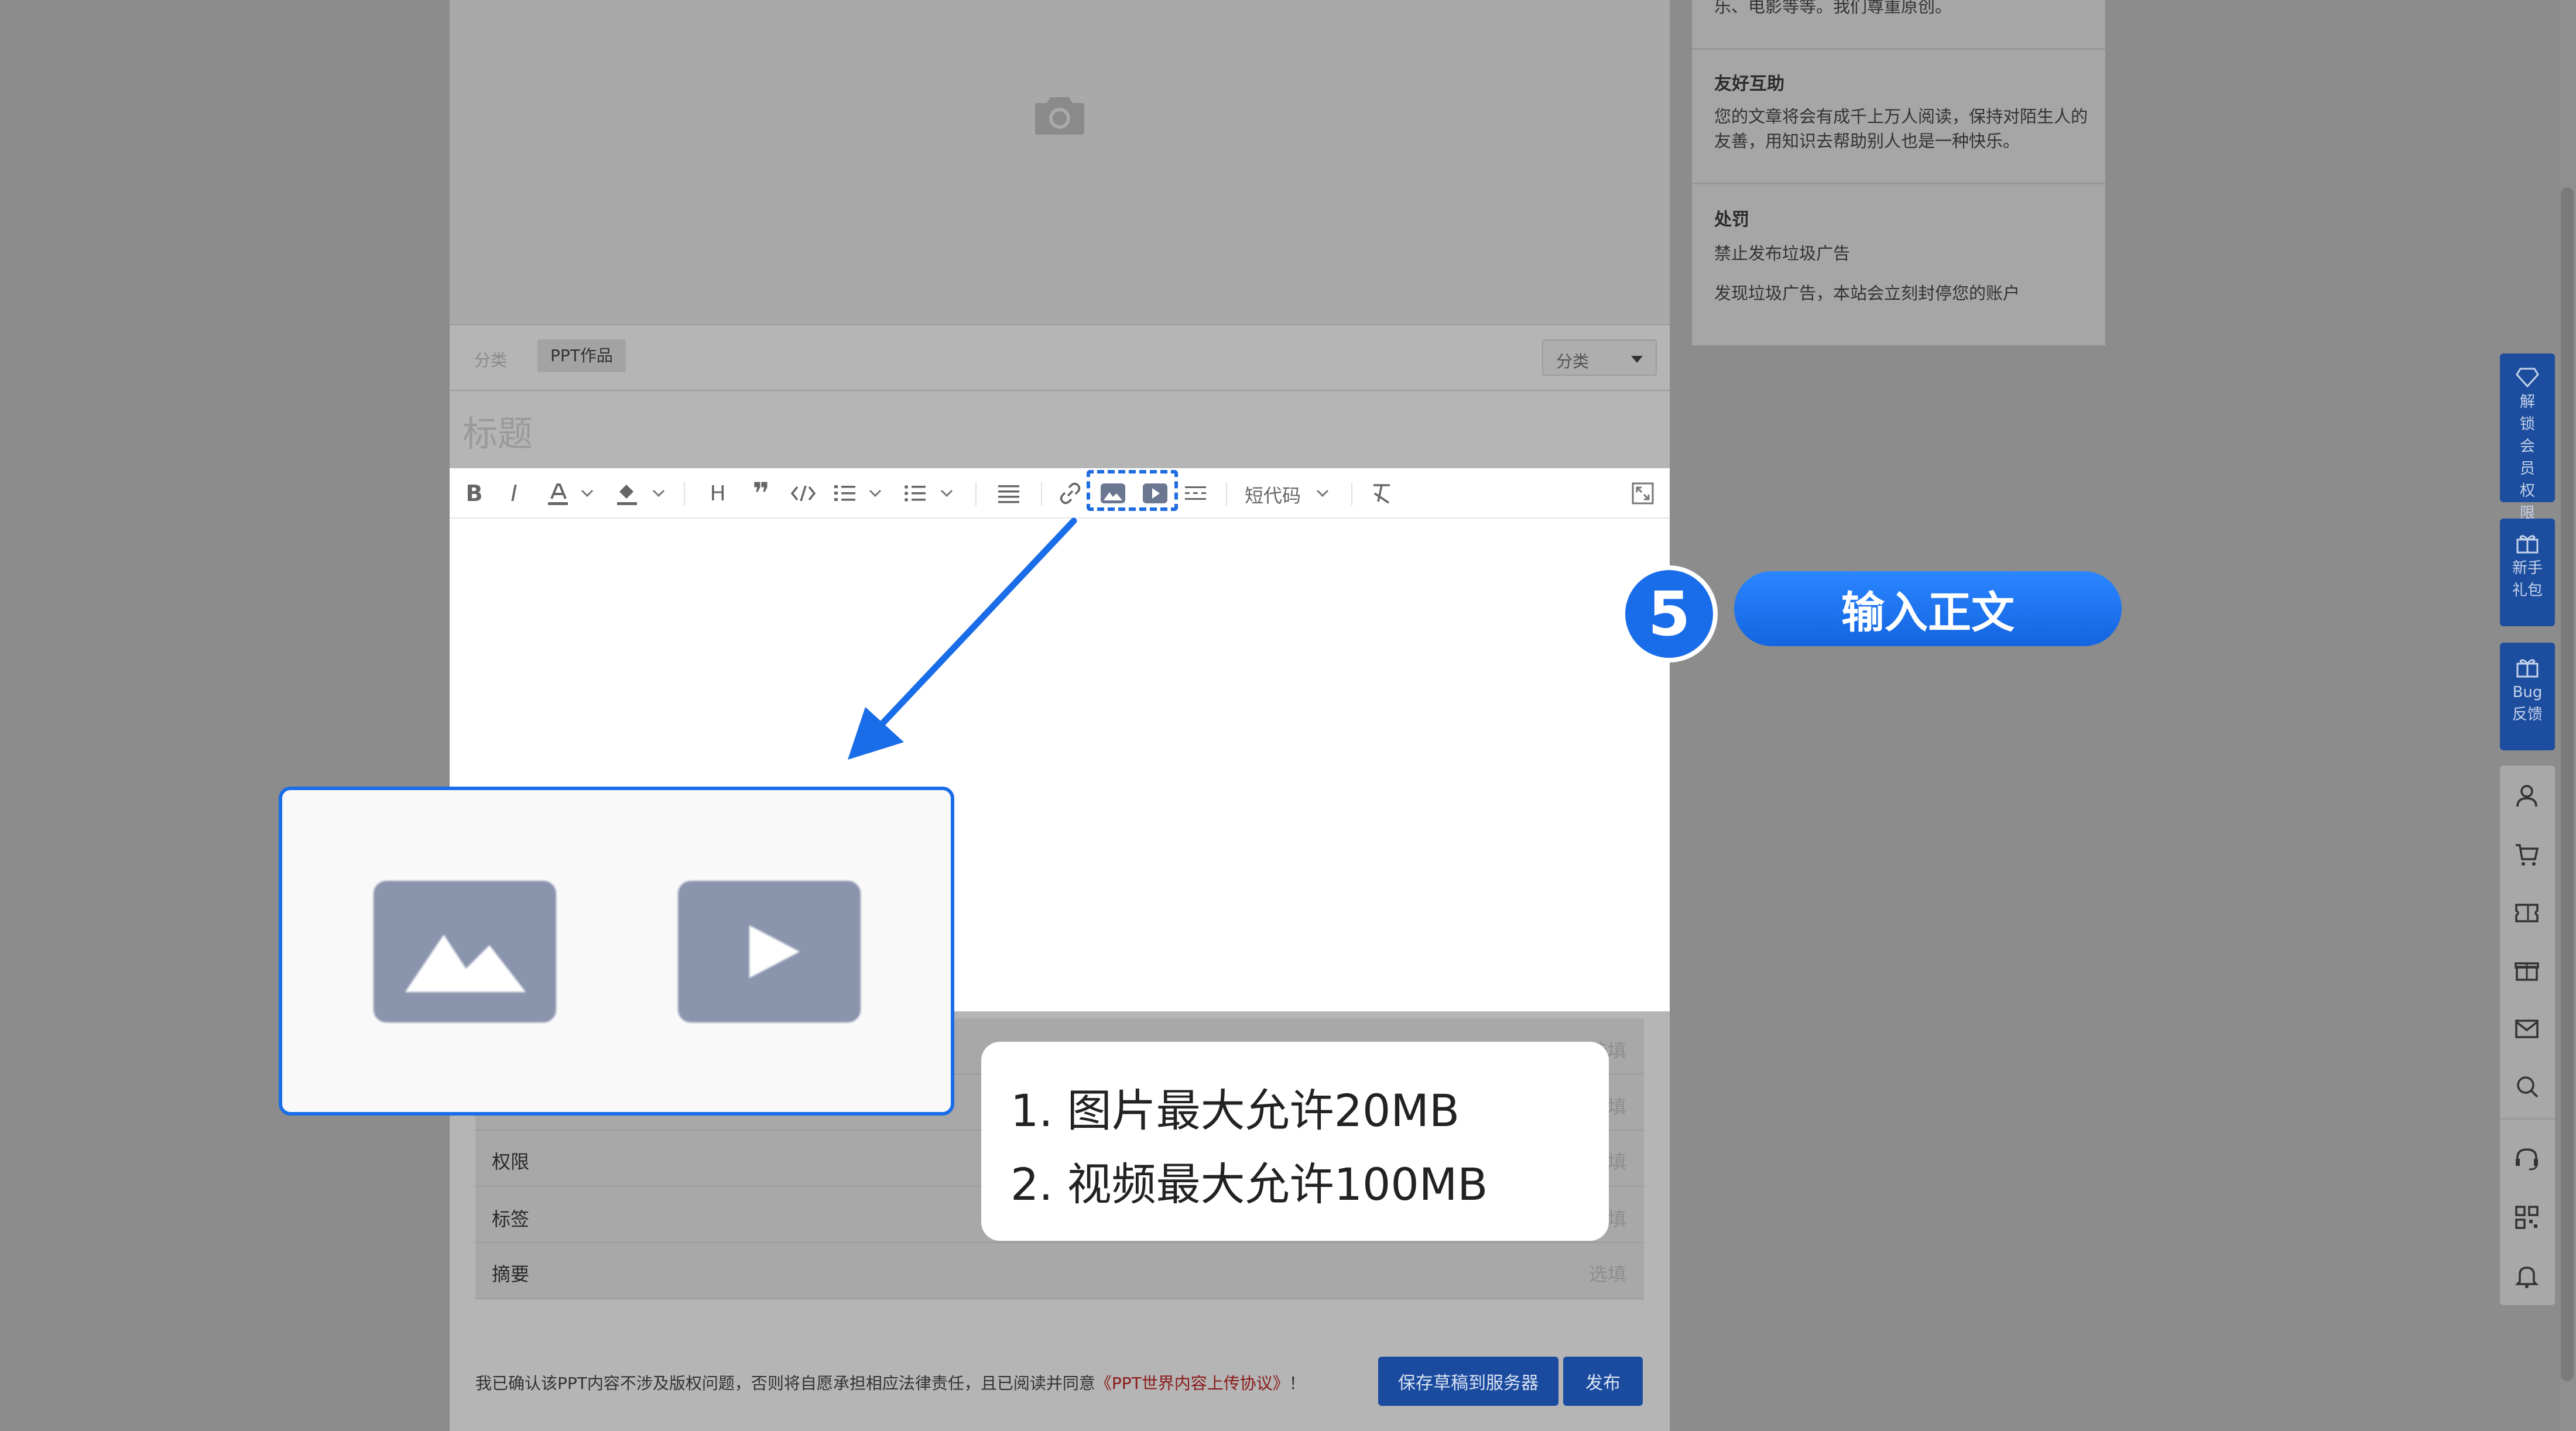  What do you see at coordinates (1059, 116) in the screenshot?
I see `camera-icon` at bounding box center [1059, 116].